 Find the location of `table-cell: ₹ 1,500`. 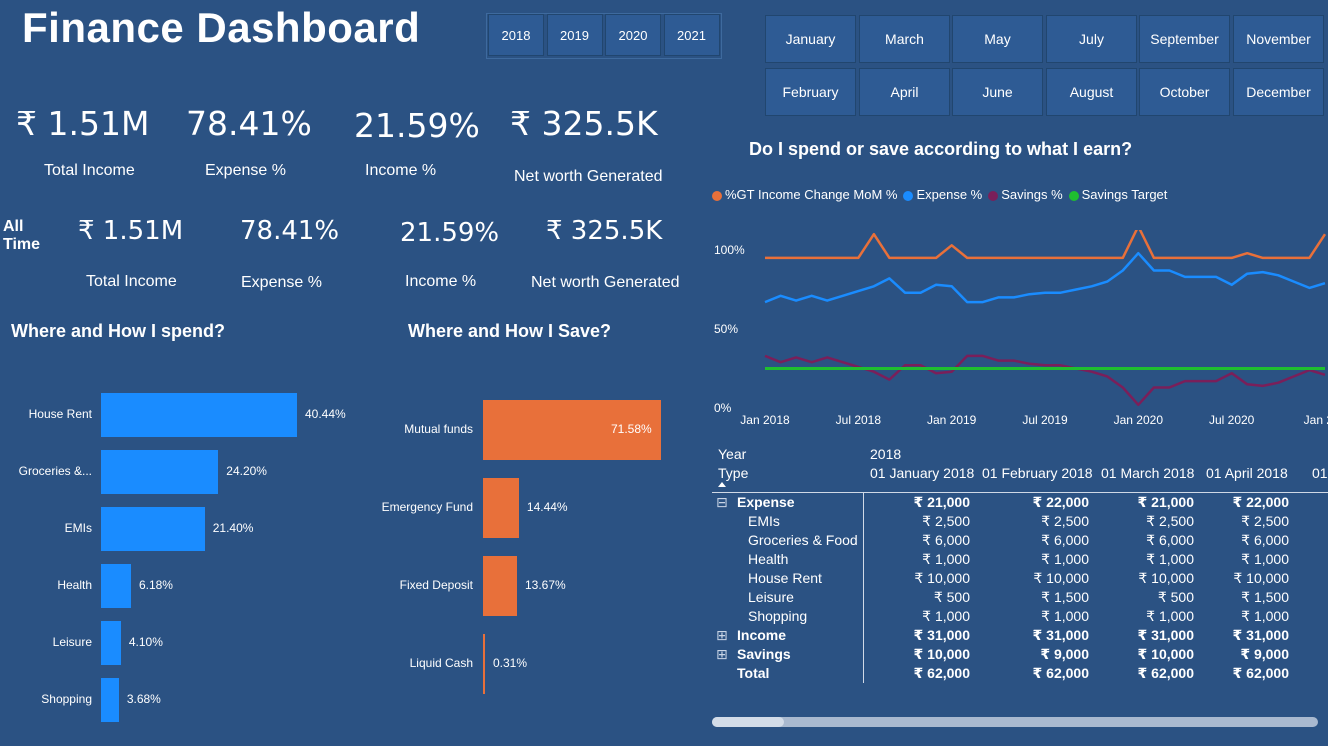

table-cell: ₹ 1,500 is located at coordinates (1065, 597).